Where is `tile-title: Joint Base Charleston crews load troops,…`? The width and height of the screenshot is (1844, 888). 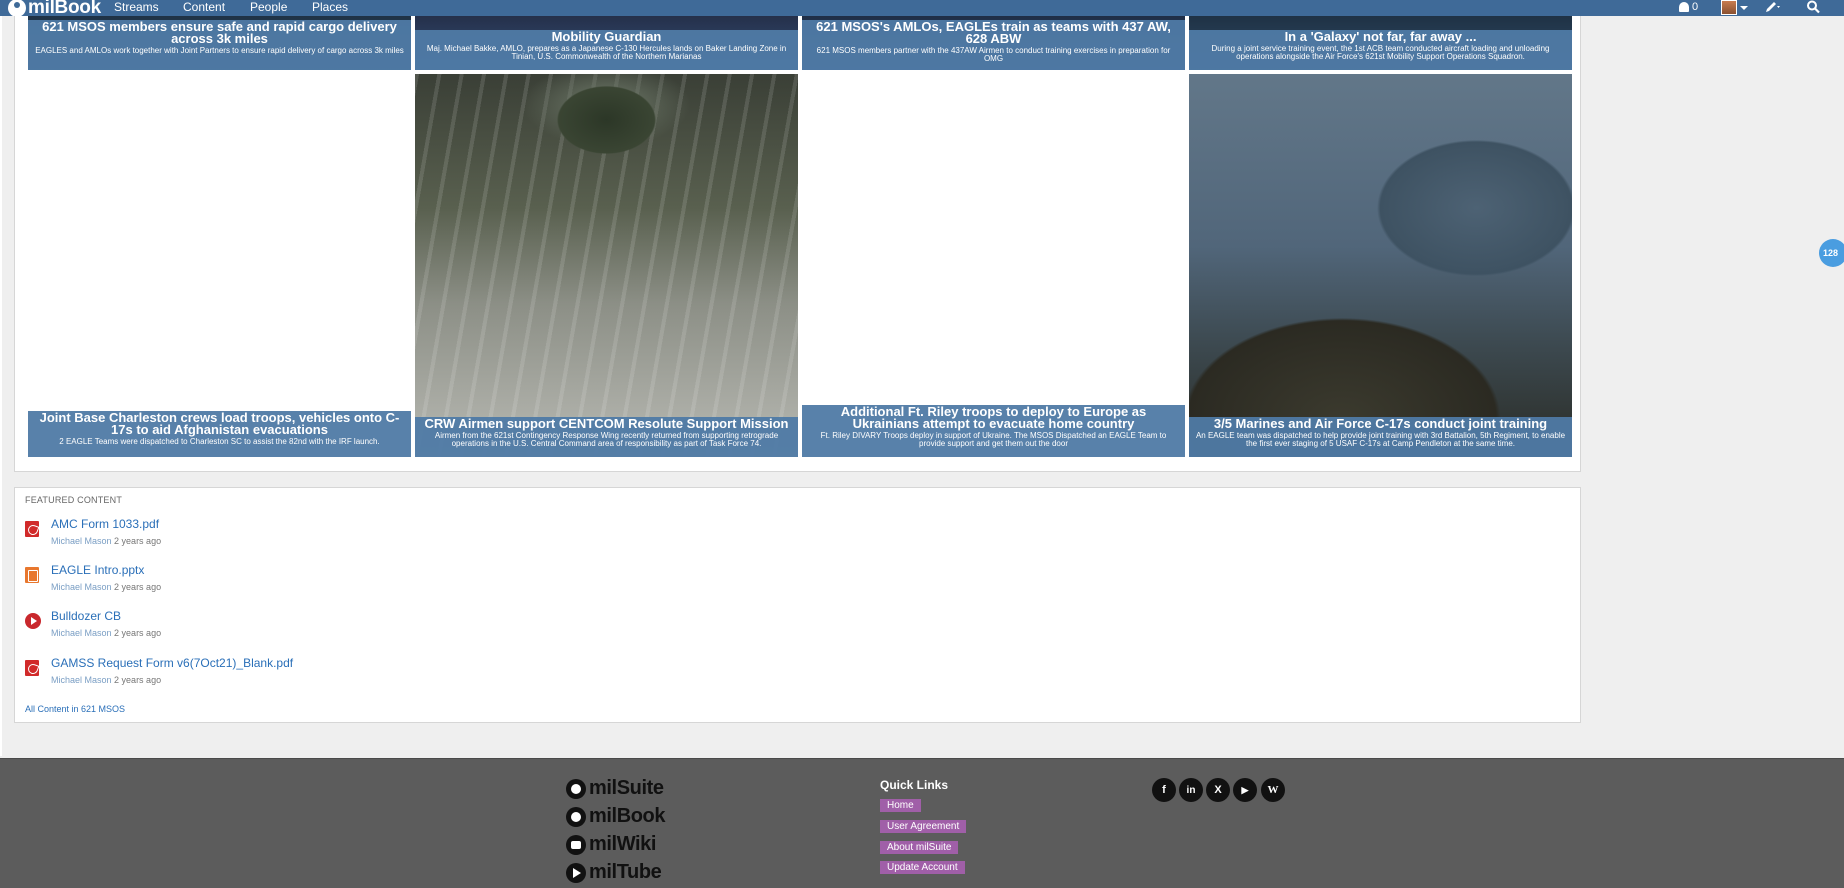 tile-title: Joint Base Charleston crews load troops,… is located at coordinates (219, 423).